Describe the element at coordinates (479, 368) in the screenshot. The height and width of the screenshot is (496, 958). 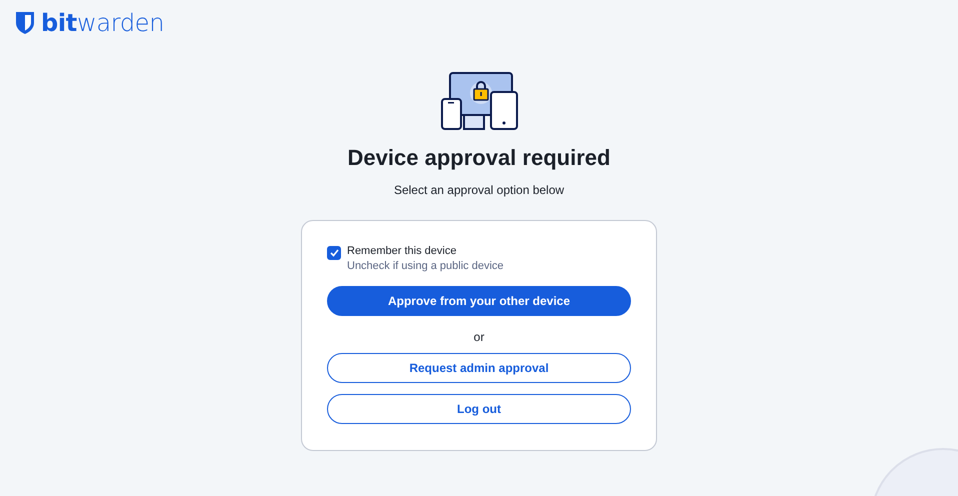
I see `secondary-button: Request admin approval` at that location.